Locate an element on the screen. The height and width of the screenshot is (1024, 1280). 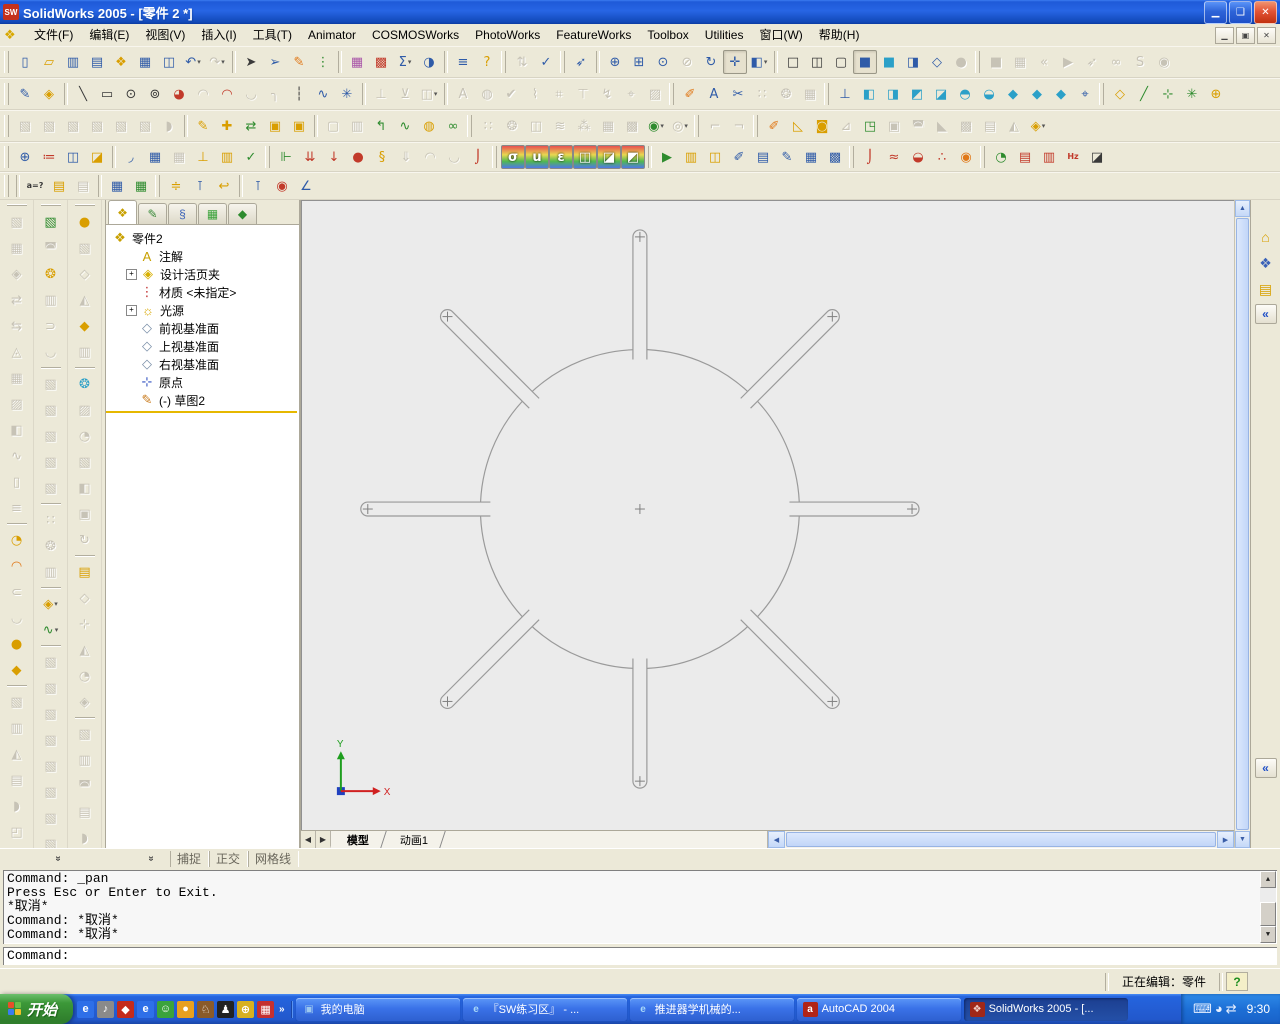
apply-material-icon: ◪ is located at coordinates (97, 157).